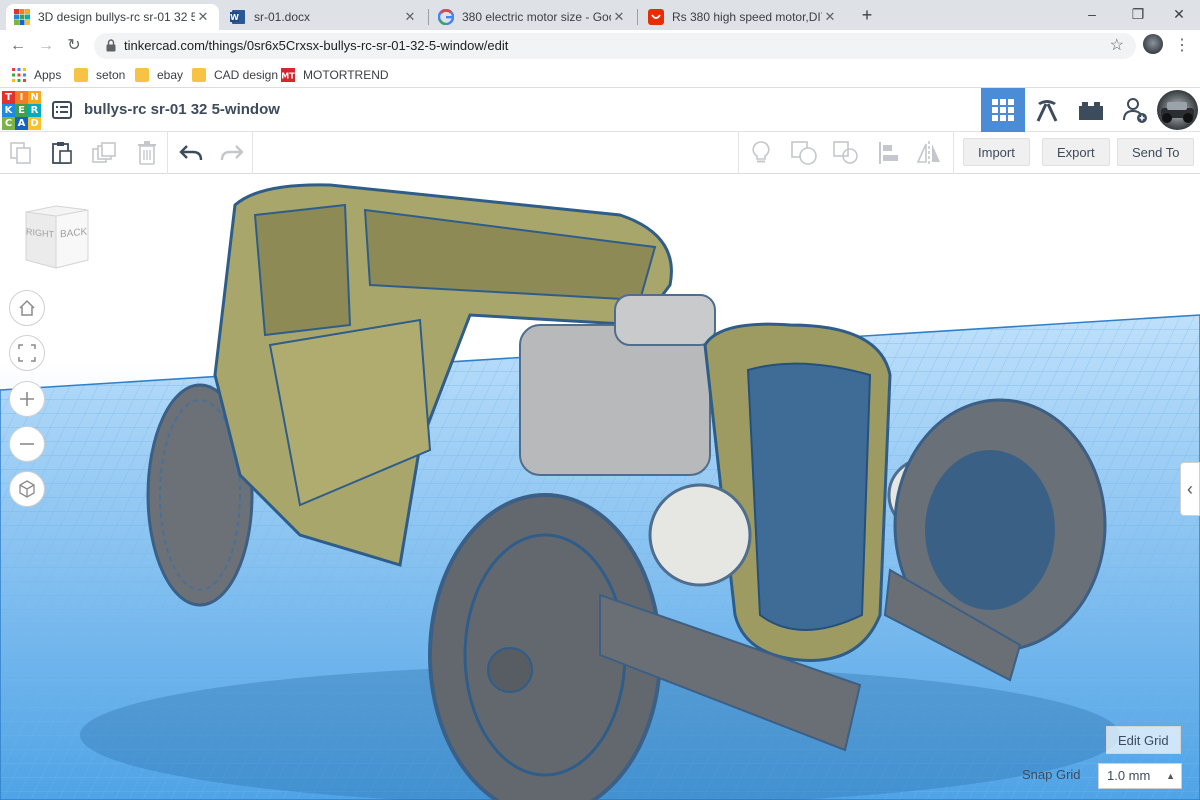  I want to click on logo-letter: T, so click(8, 97).